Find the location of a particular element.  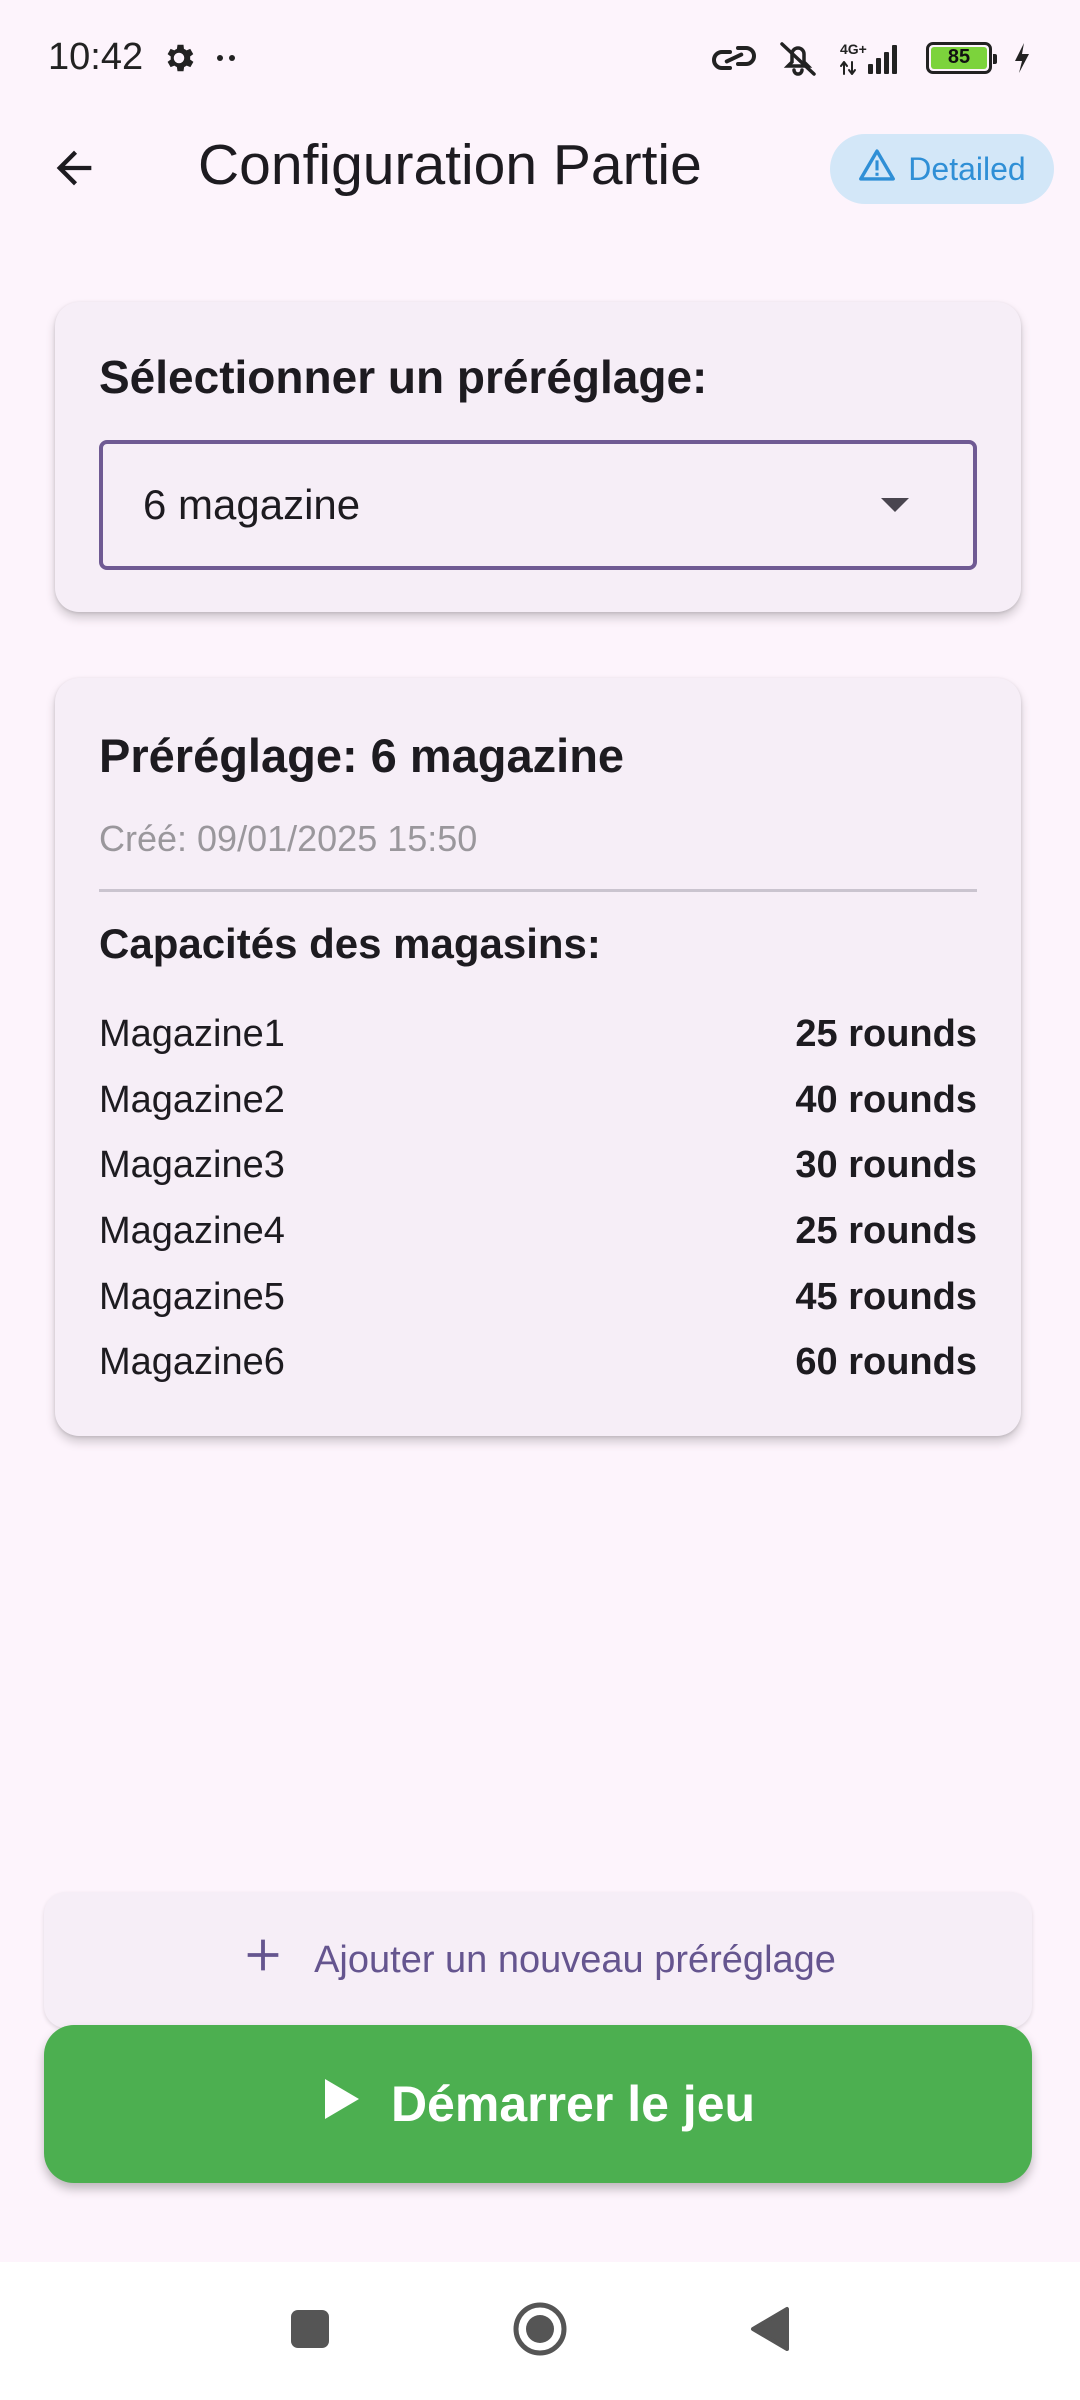

charging-icon is located at coordinates (1022, 58).